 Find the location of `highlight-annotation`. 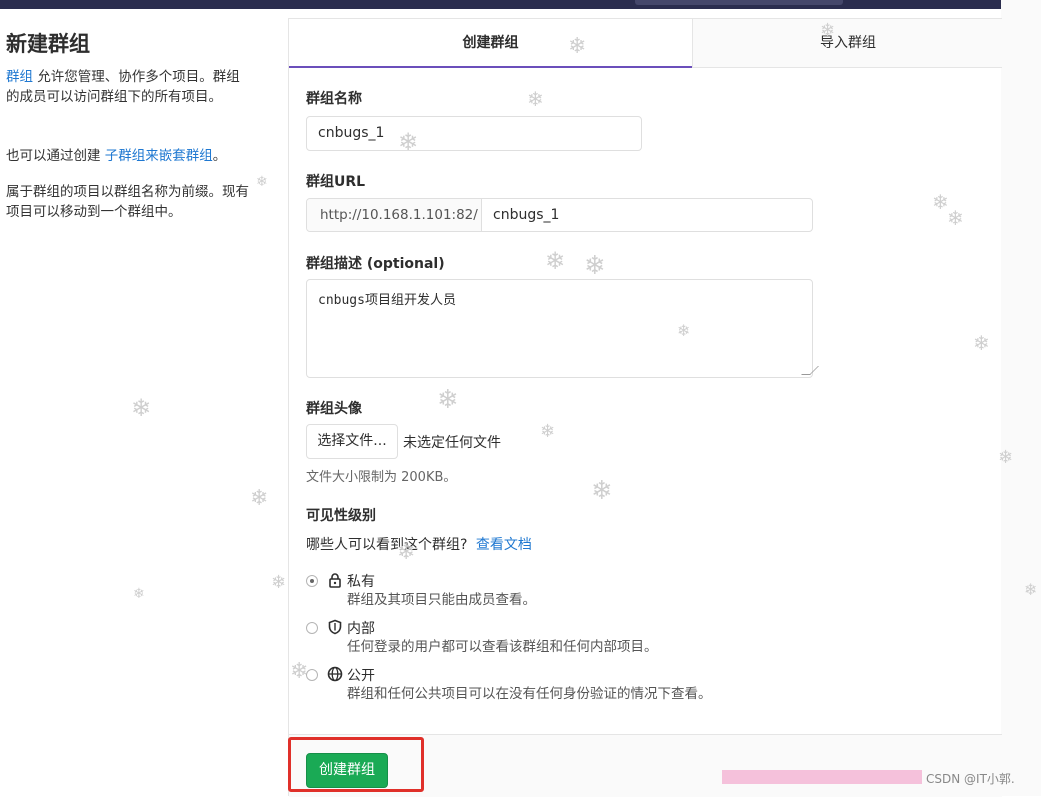

highlight-annotation is located at coordinates (356, 764).